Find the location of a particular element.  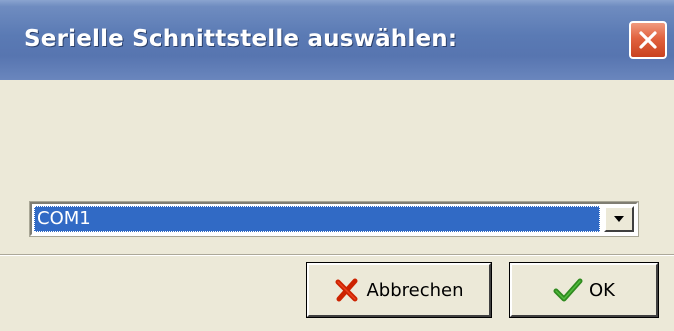

close-x-icon is located at coordinates (648, 40).